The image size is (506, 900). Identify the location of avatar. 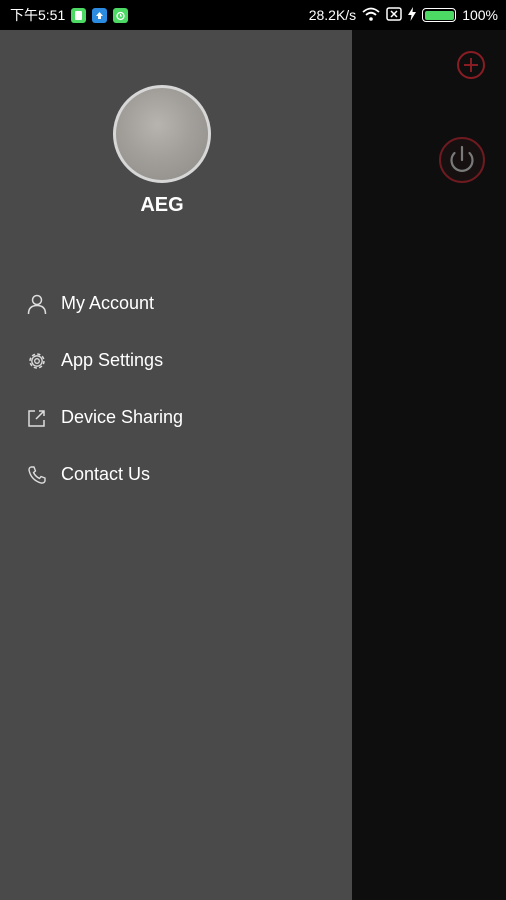
(162, 134).